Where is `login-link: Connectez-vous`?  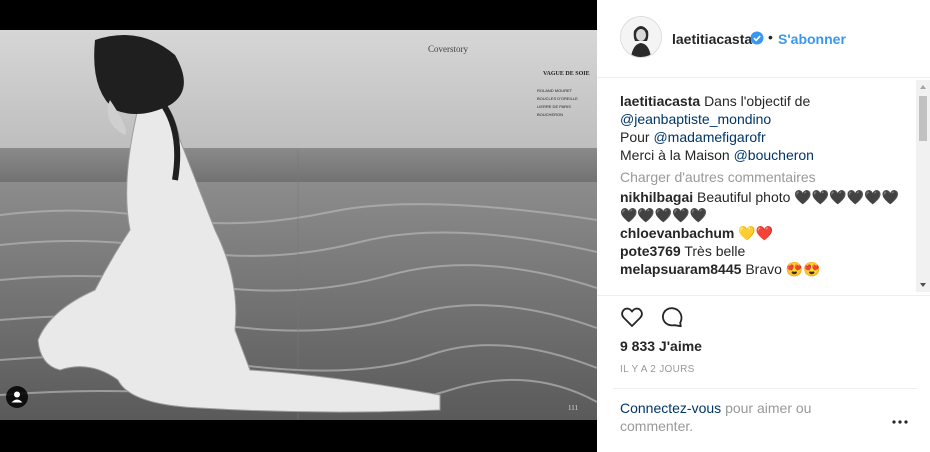
login-link: Connectez-vous is located at coordinates (670, 408).